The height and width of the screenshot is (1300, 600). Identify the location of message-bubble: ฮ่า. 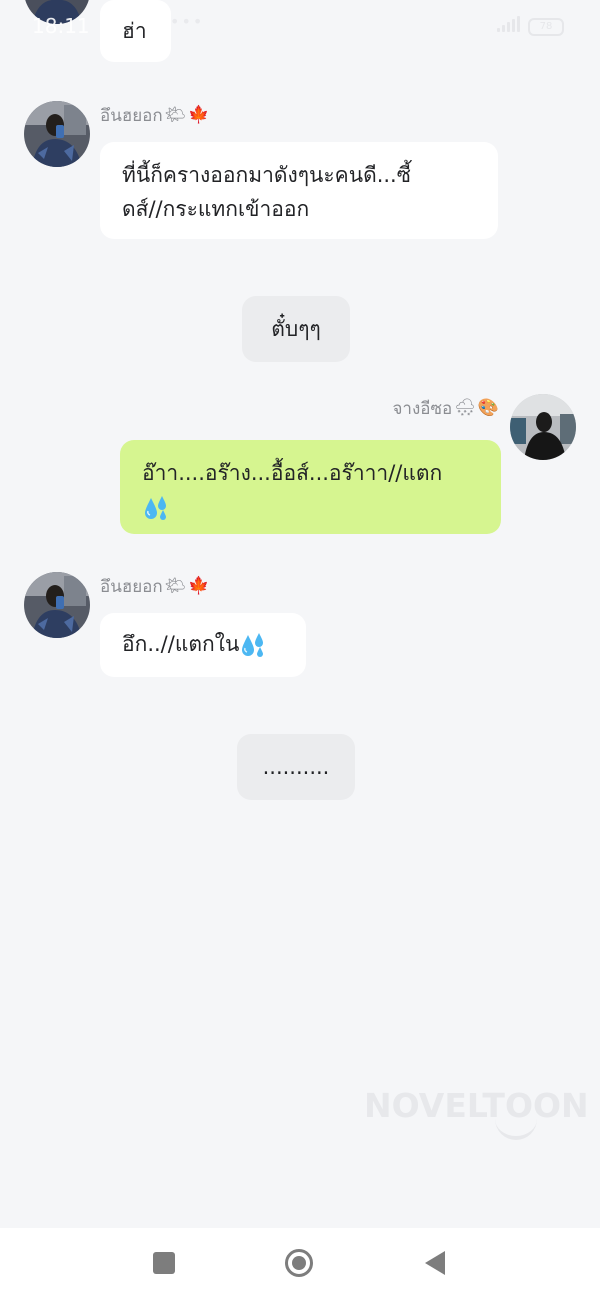
(135, 31).